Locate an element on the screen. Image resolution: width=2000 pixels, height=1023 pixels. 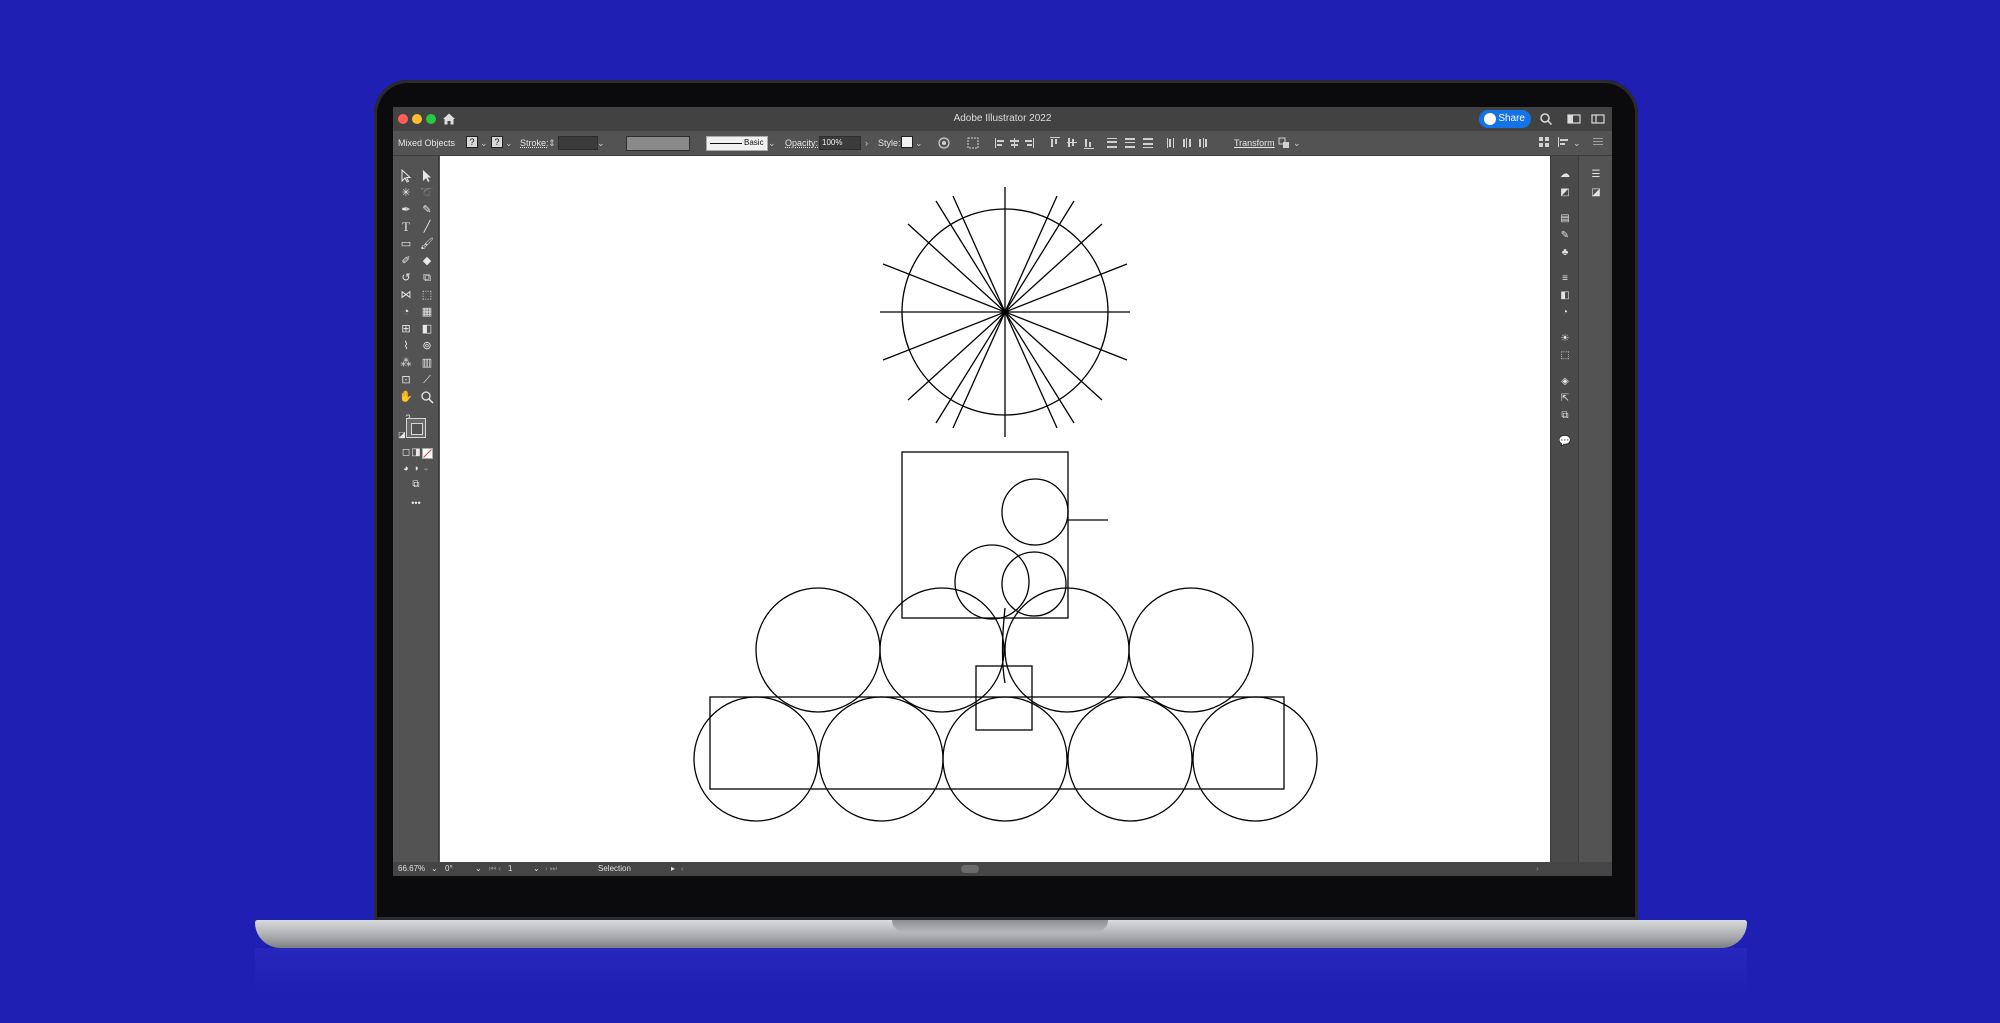
search-icon is located at coordinates (1546, 119).